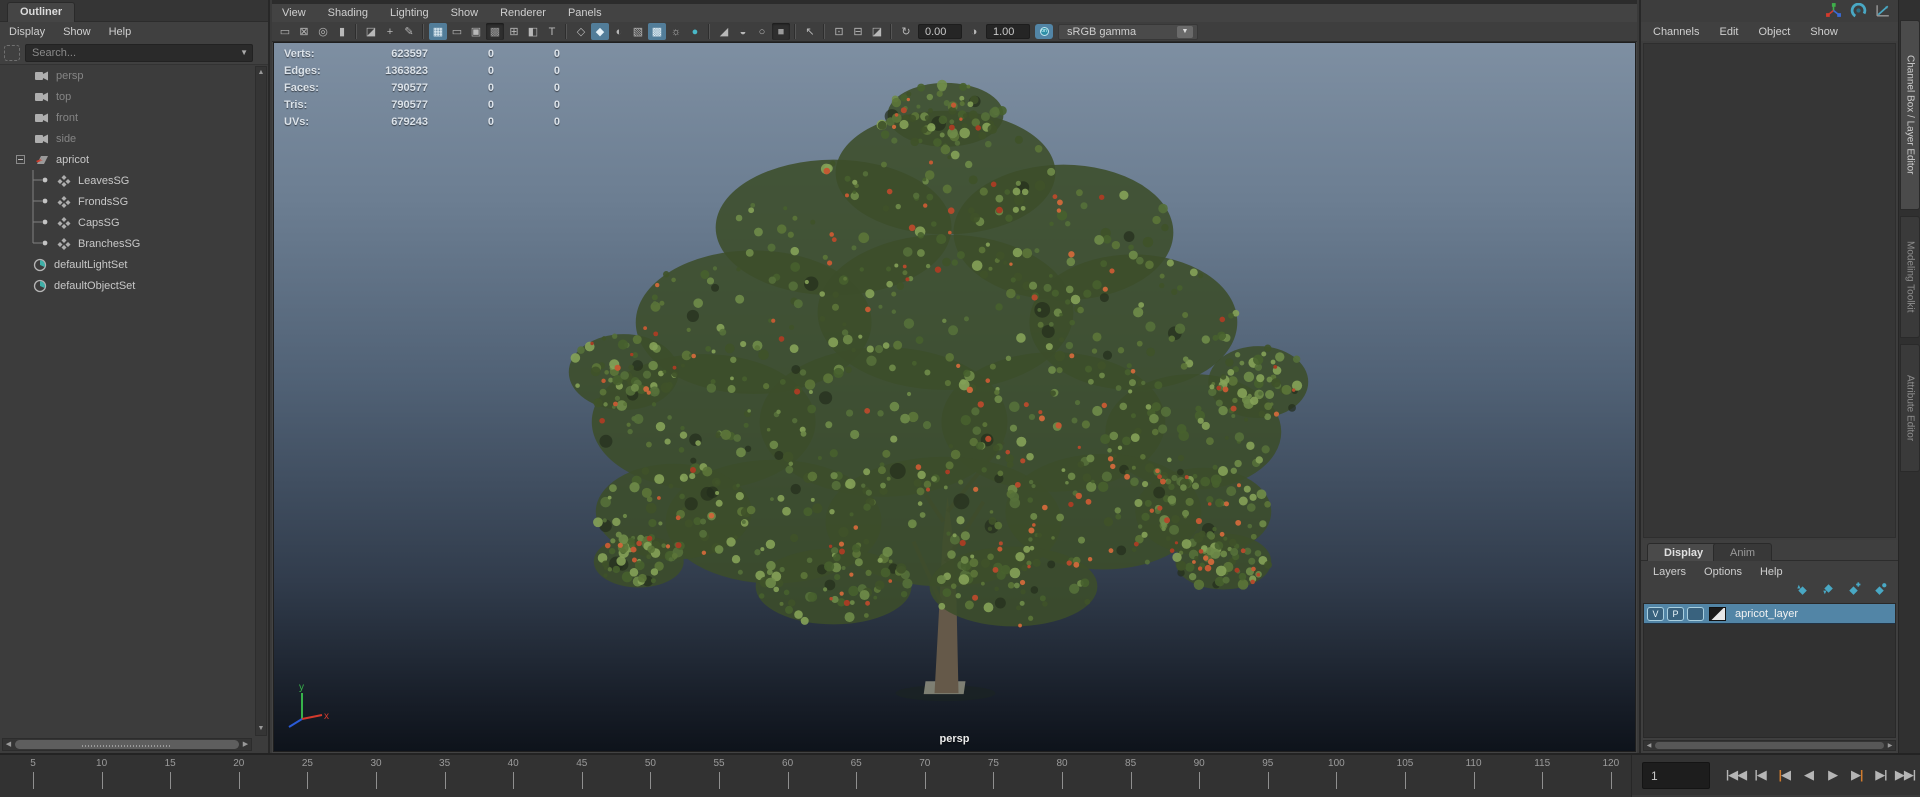 This screenshot has width=1920, height=797. Describe the element at coordinates (585, 13) in the screenshot. I see `viewport-menu-panels: Panels` at that location.